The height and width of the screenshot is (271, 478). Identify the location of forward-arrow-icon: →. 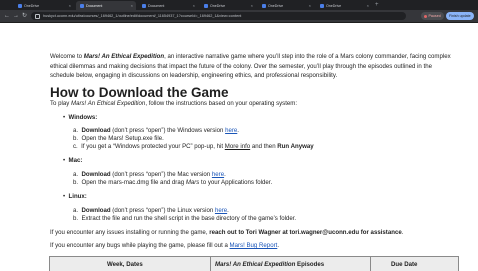
(16, 16).